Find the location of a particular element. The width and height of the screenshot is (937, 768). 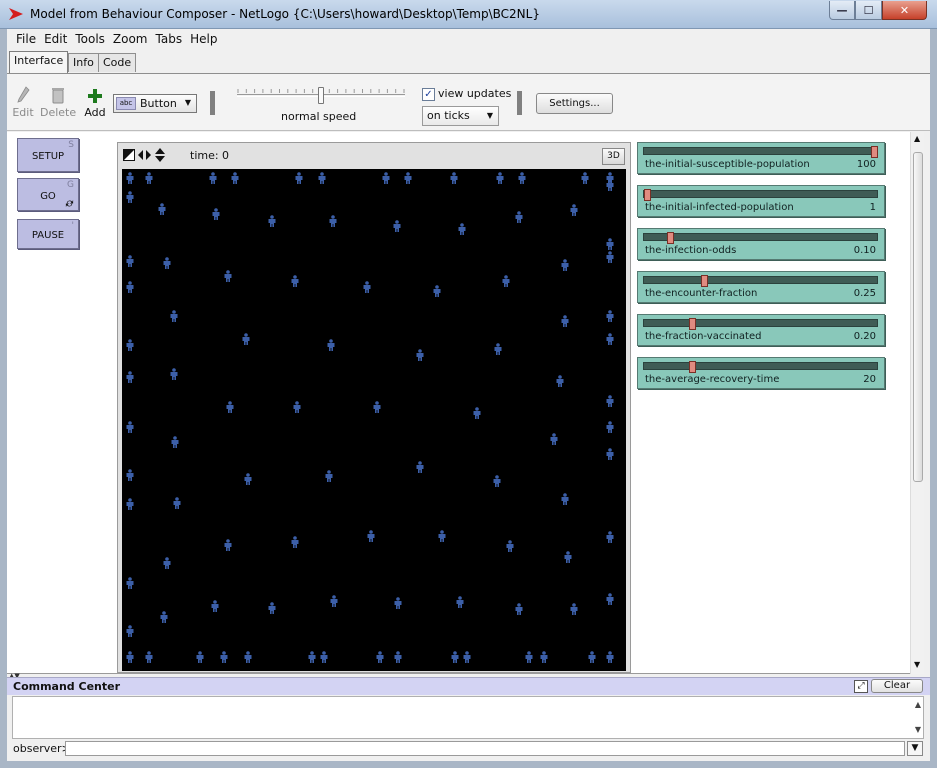

move-icon is located at coordinates (144, 155).